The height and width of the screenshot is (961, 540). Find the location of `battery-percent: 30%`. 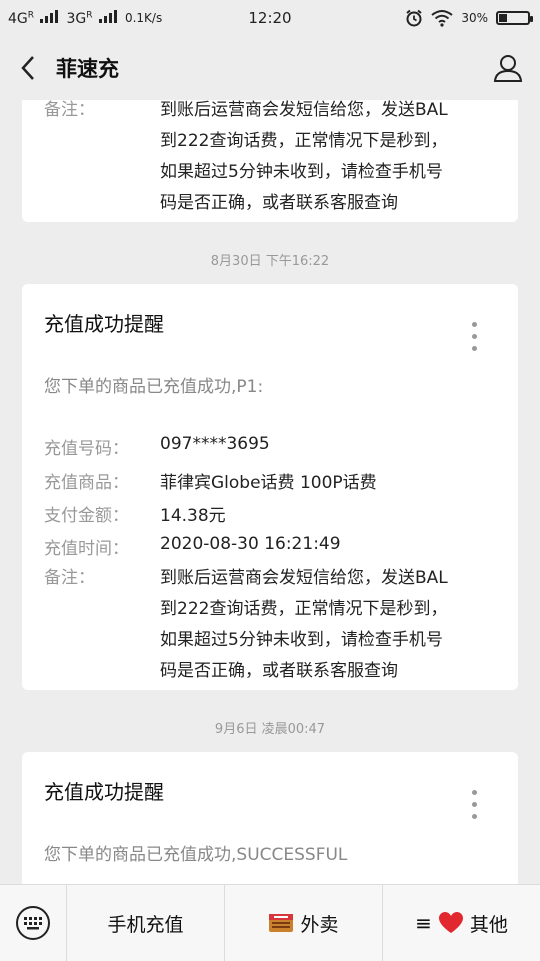

battery-percent: 30% is located at coordinates (474, 18).